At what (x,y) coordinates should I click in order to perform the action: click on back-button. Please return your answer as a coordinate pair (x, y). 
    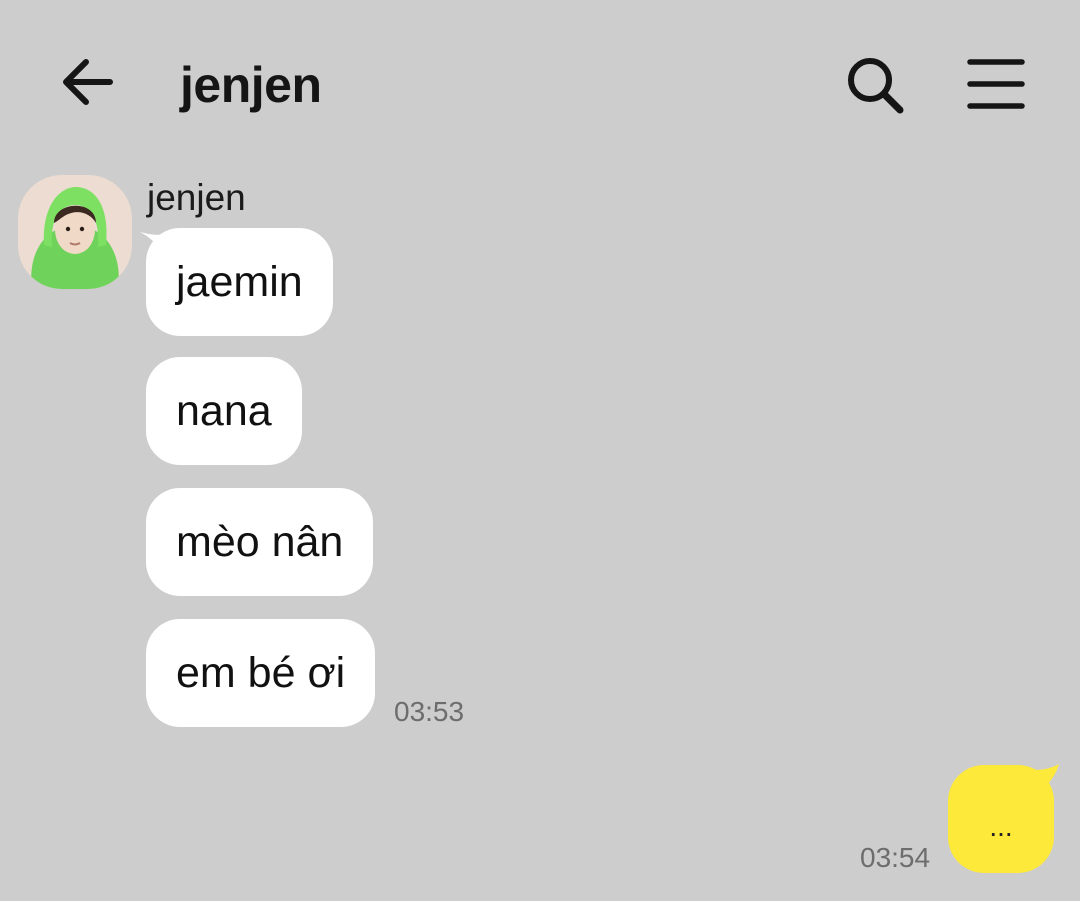
    Looking at the image, I should click on (88, 82).